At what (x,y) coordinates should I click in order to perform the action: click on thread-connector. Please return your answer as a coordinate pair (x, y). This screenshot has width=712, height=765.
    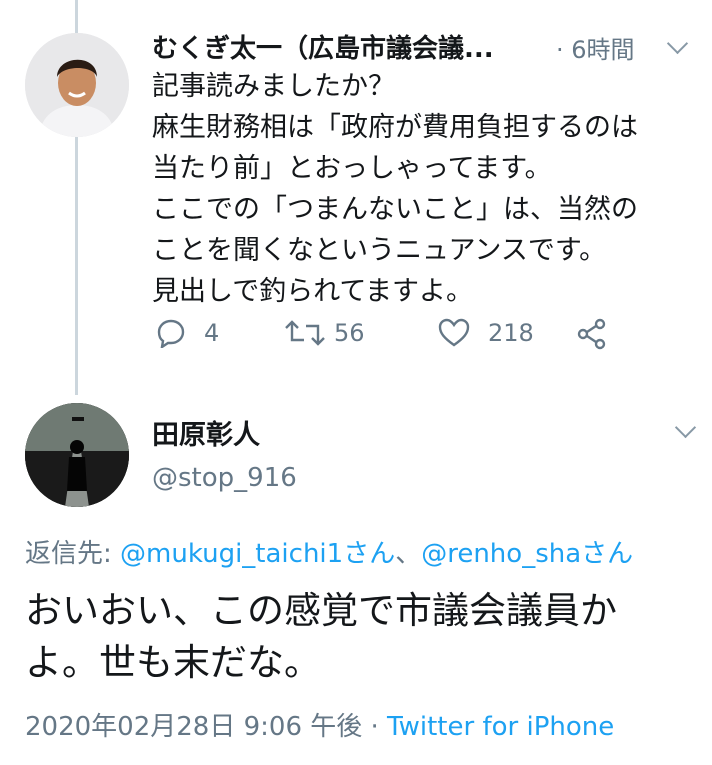
    Looking at the image, I should click on (76, 264).